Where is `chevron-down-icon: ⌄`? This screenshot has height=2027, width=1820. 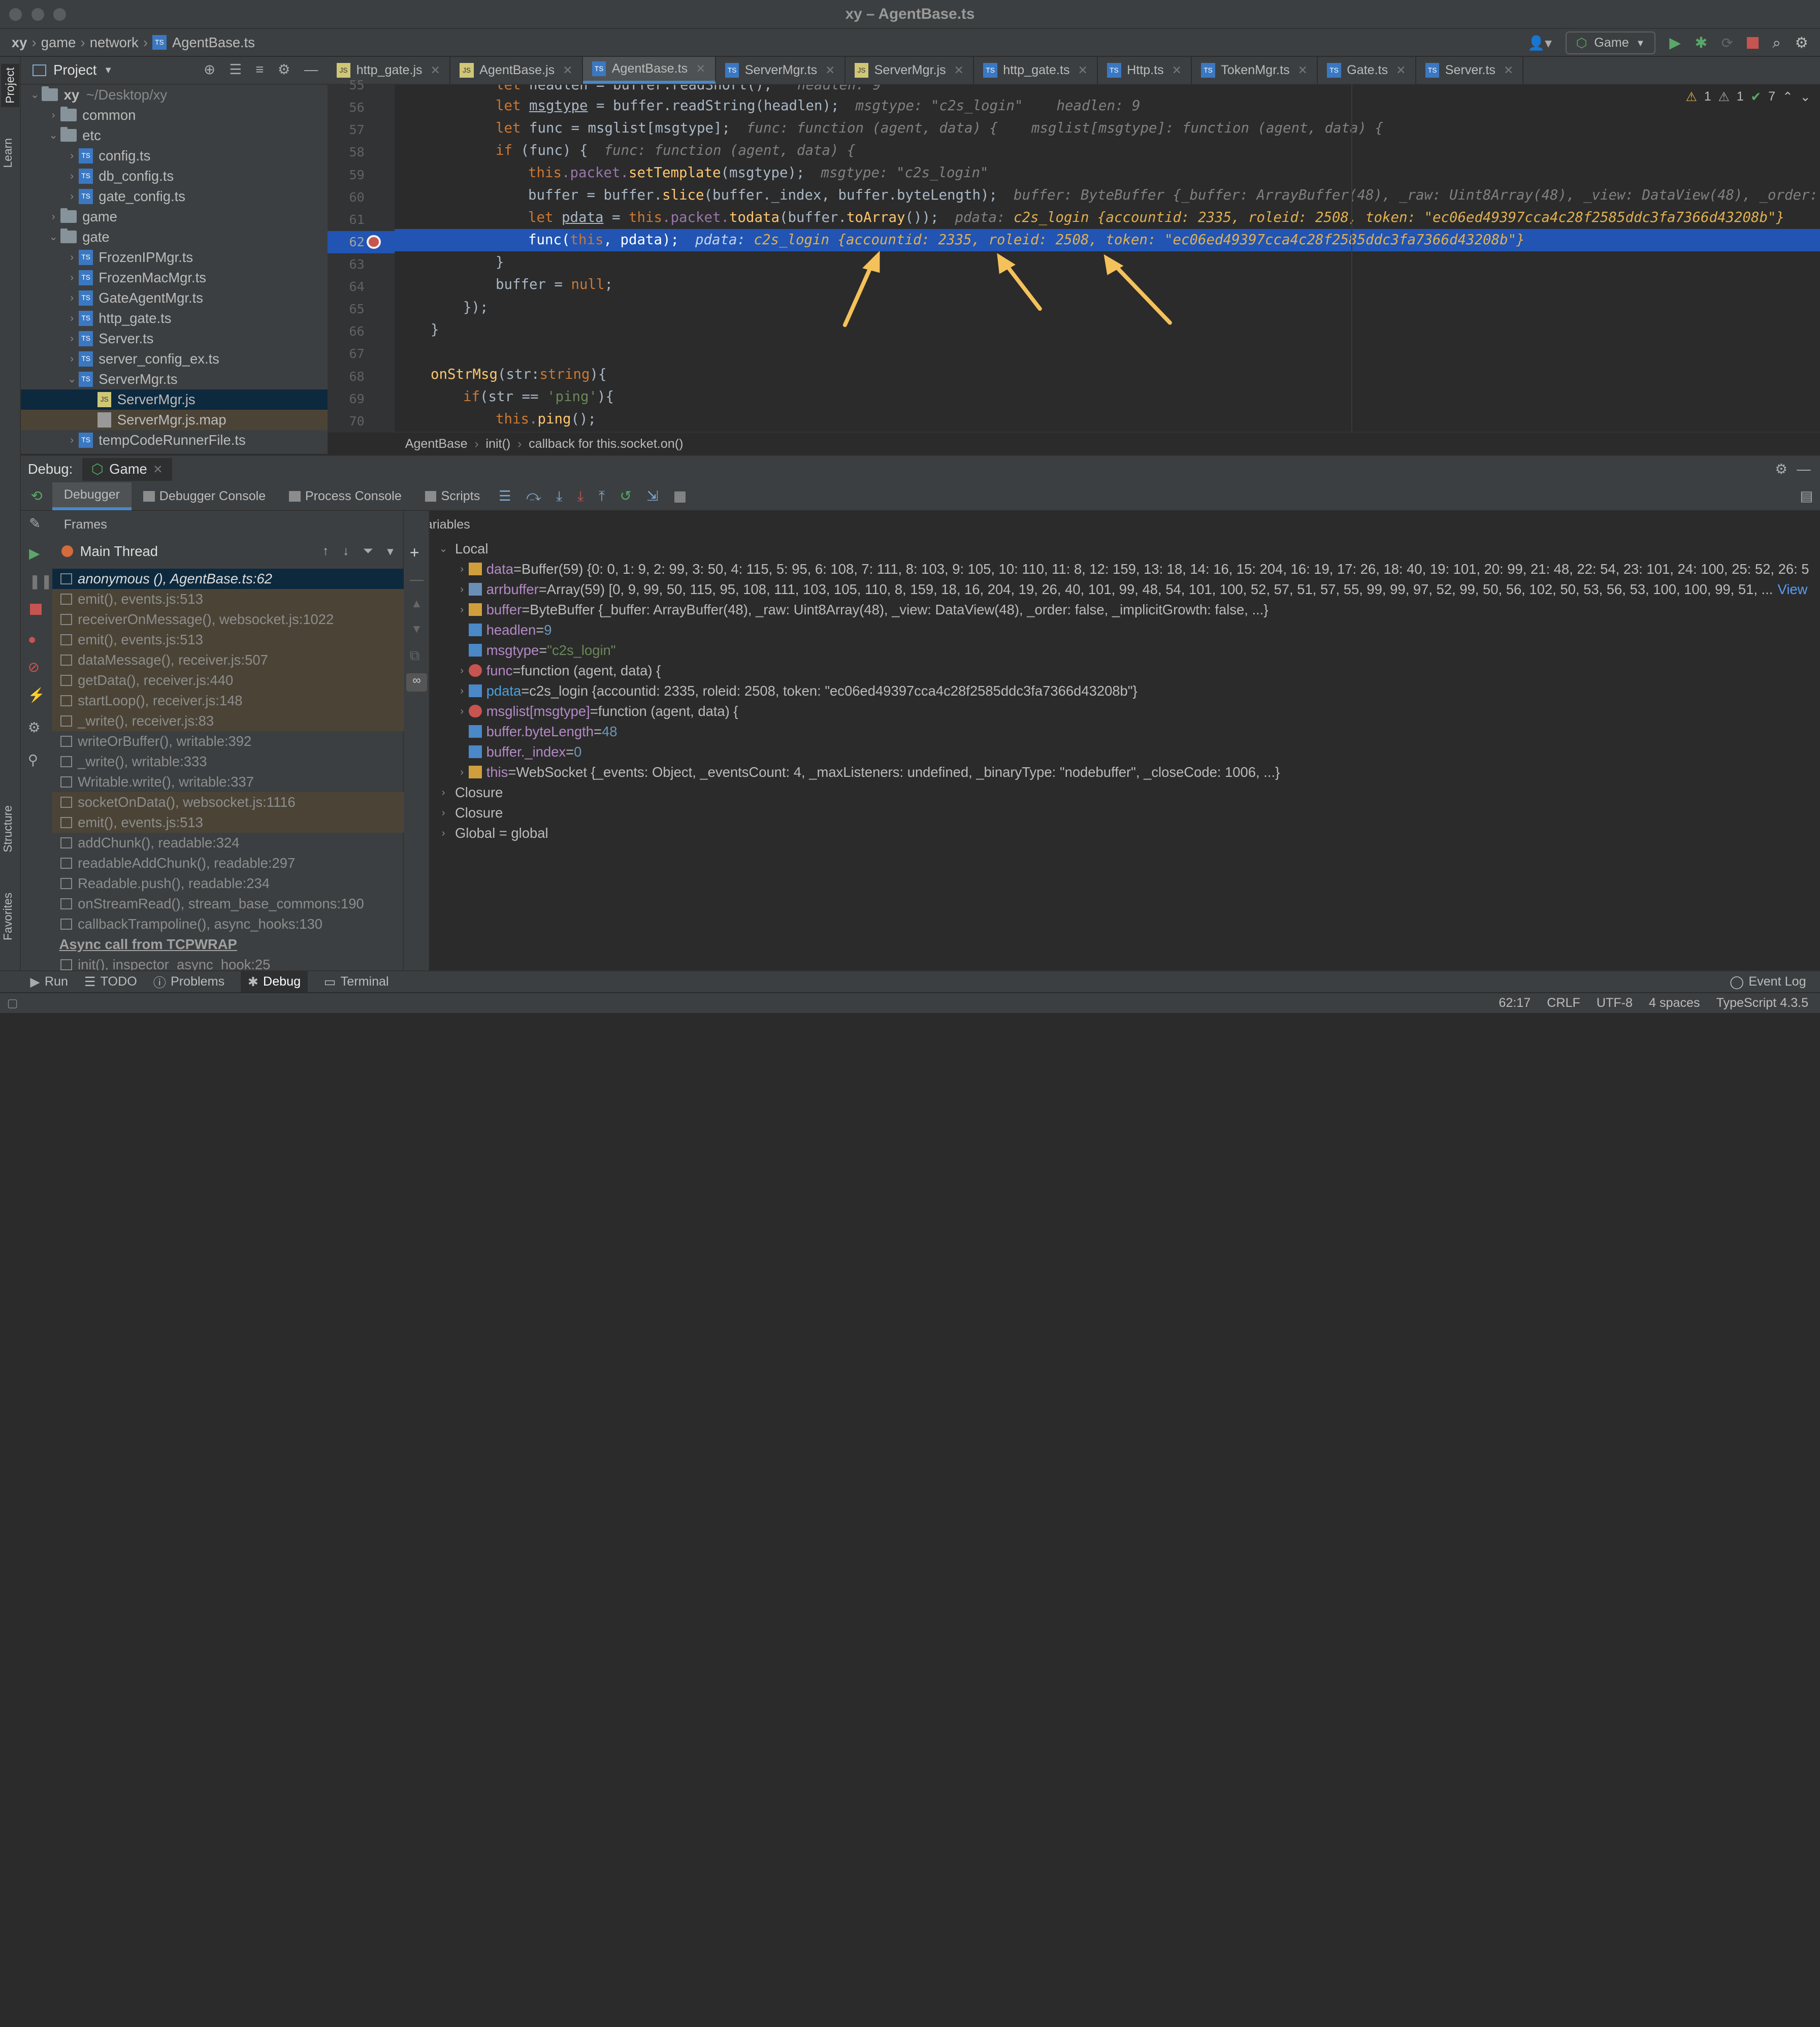
chevron-down-icon: ⌄ is located at coordinates (53, 135).